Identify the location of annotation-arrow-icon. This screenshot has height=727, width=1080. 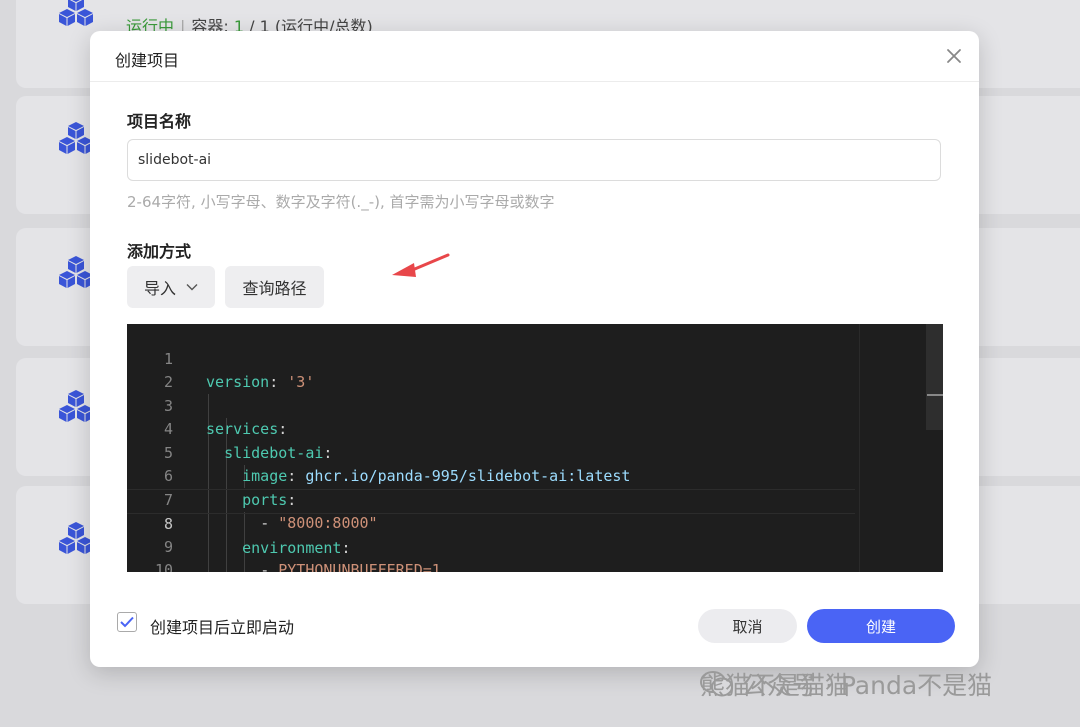
(421, 265).